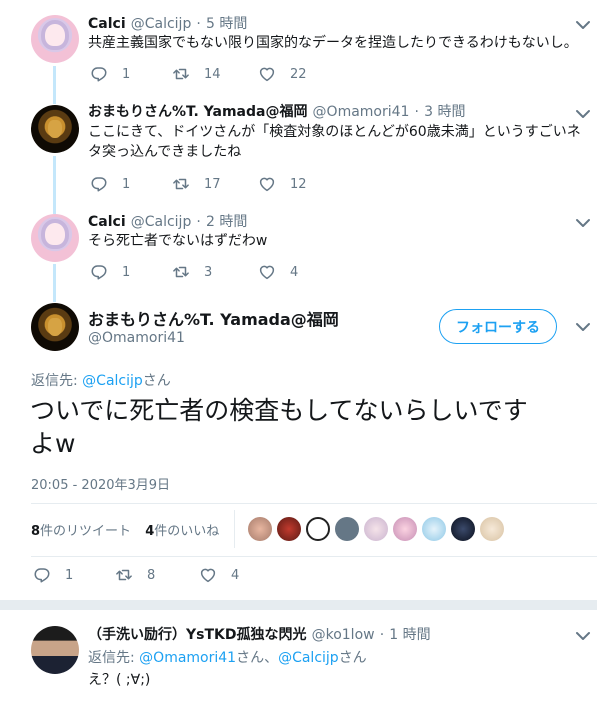  Describe the element at coordinates (343, 635) in the screenshot. I see `author-handle: @ko1low` at that location.